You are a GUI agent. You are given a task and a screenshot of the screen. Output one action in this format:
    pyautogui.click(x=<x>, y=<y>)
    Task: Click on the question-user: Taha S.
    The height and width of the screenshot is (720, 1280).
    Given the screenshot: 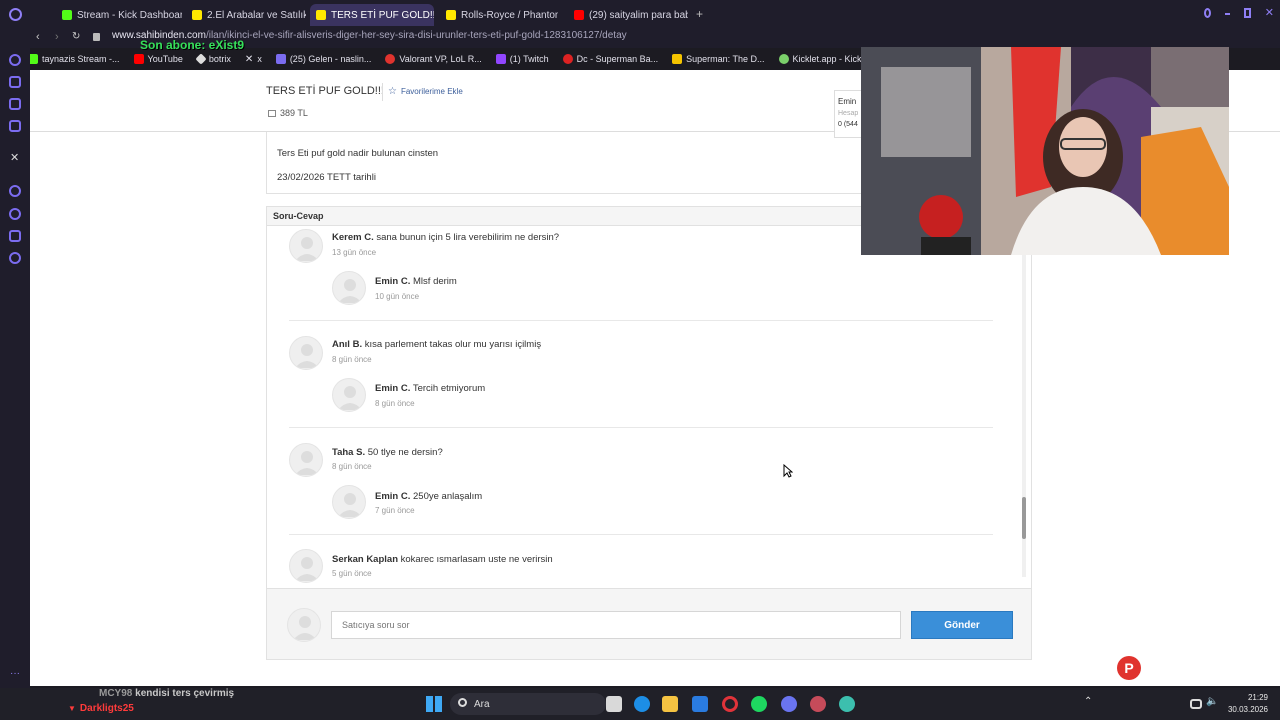 What is the action you would take?
    pyautogui.click(x=349, y=452)
    